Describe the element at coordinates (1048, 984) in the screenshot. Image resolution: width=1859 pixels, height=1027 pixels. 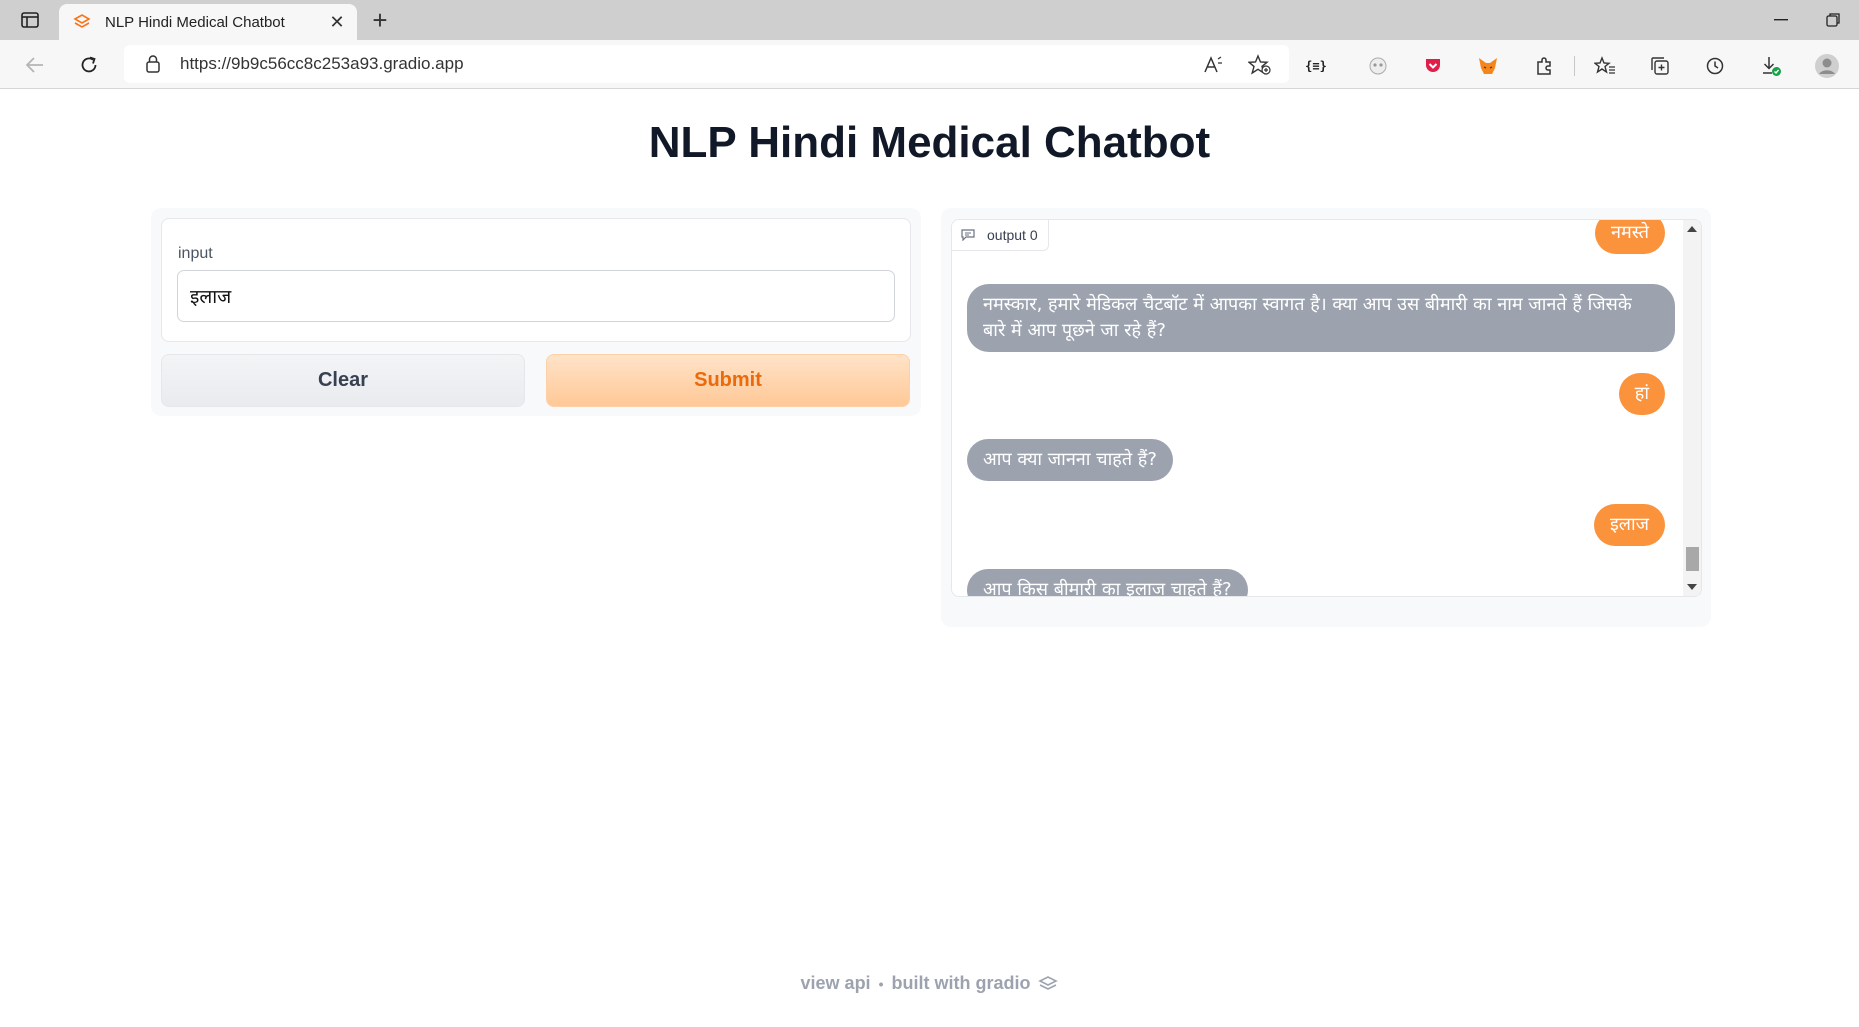
I see `gradio-logo-icon` at that location.